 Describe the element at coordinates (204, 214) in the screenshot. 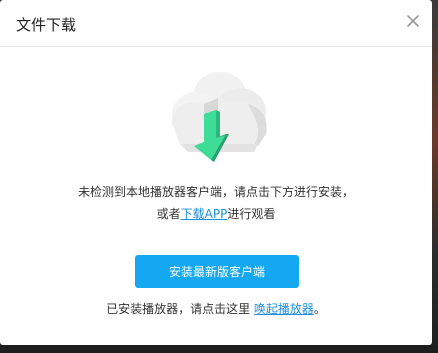

I see `download-app-link: 下载APP` at that location.